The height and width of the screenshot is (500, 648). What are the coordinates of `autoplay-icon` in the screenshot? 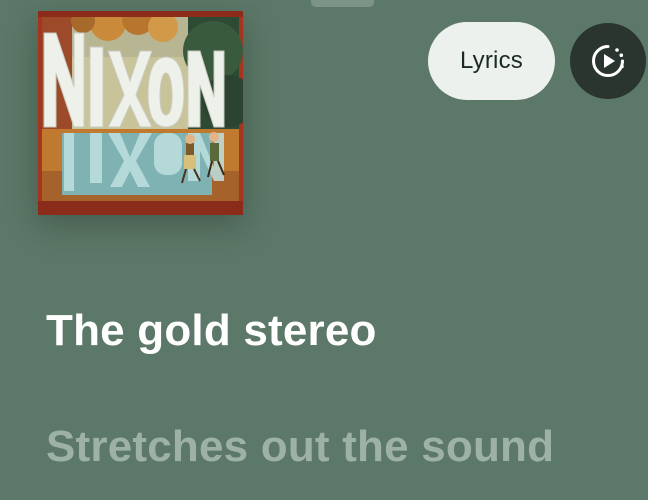 It's located at (608, 61).